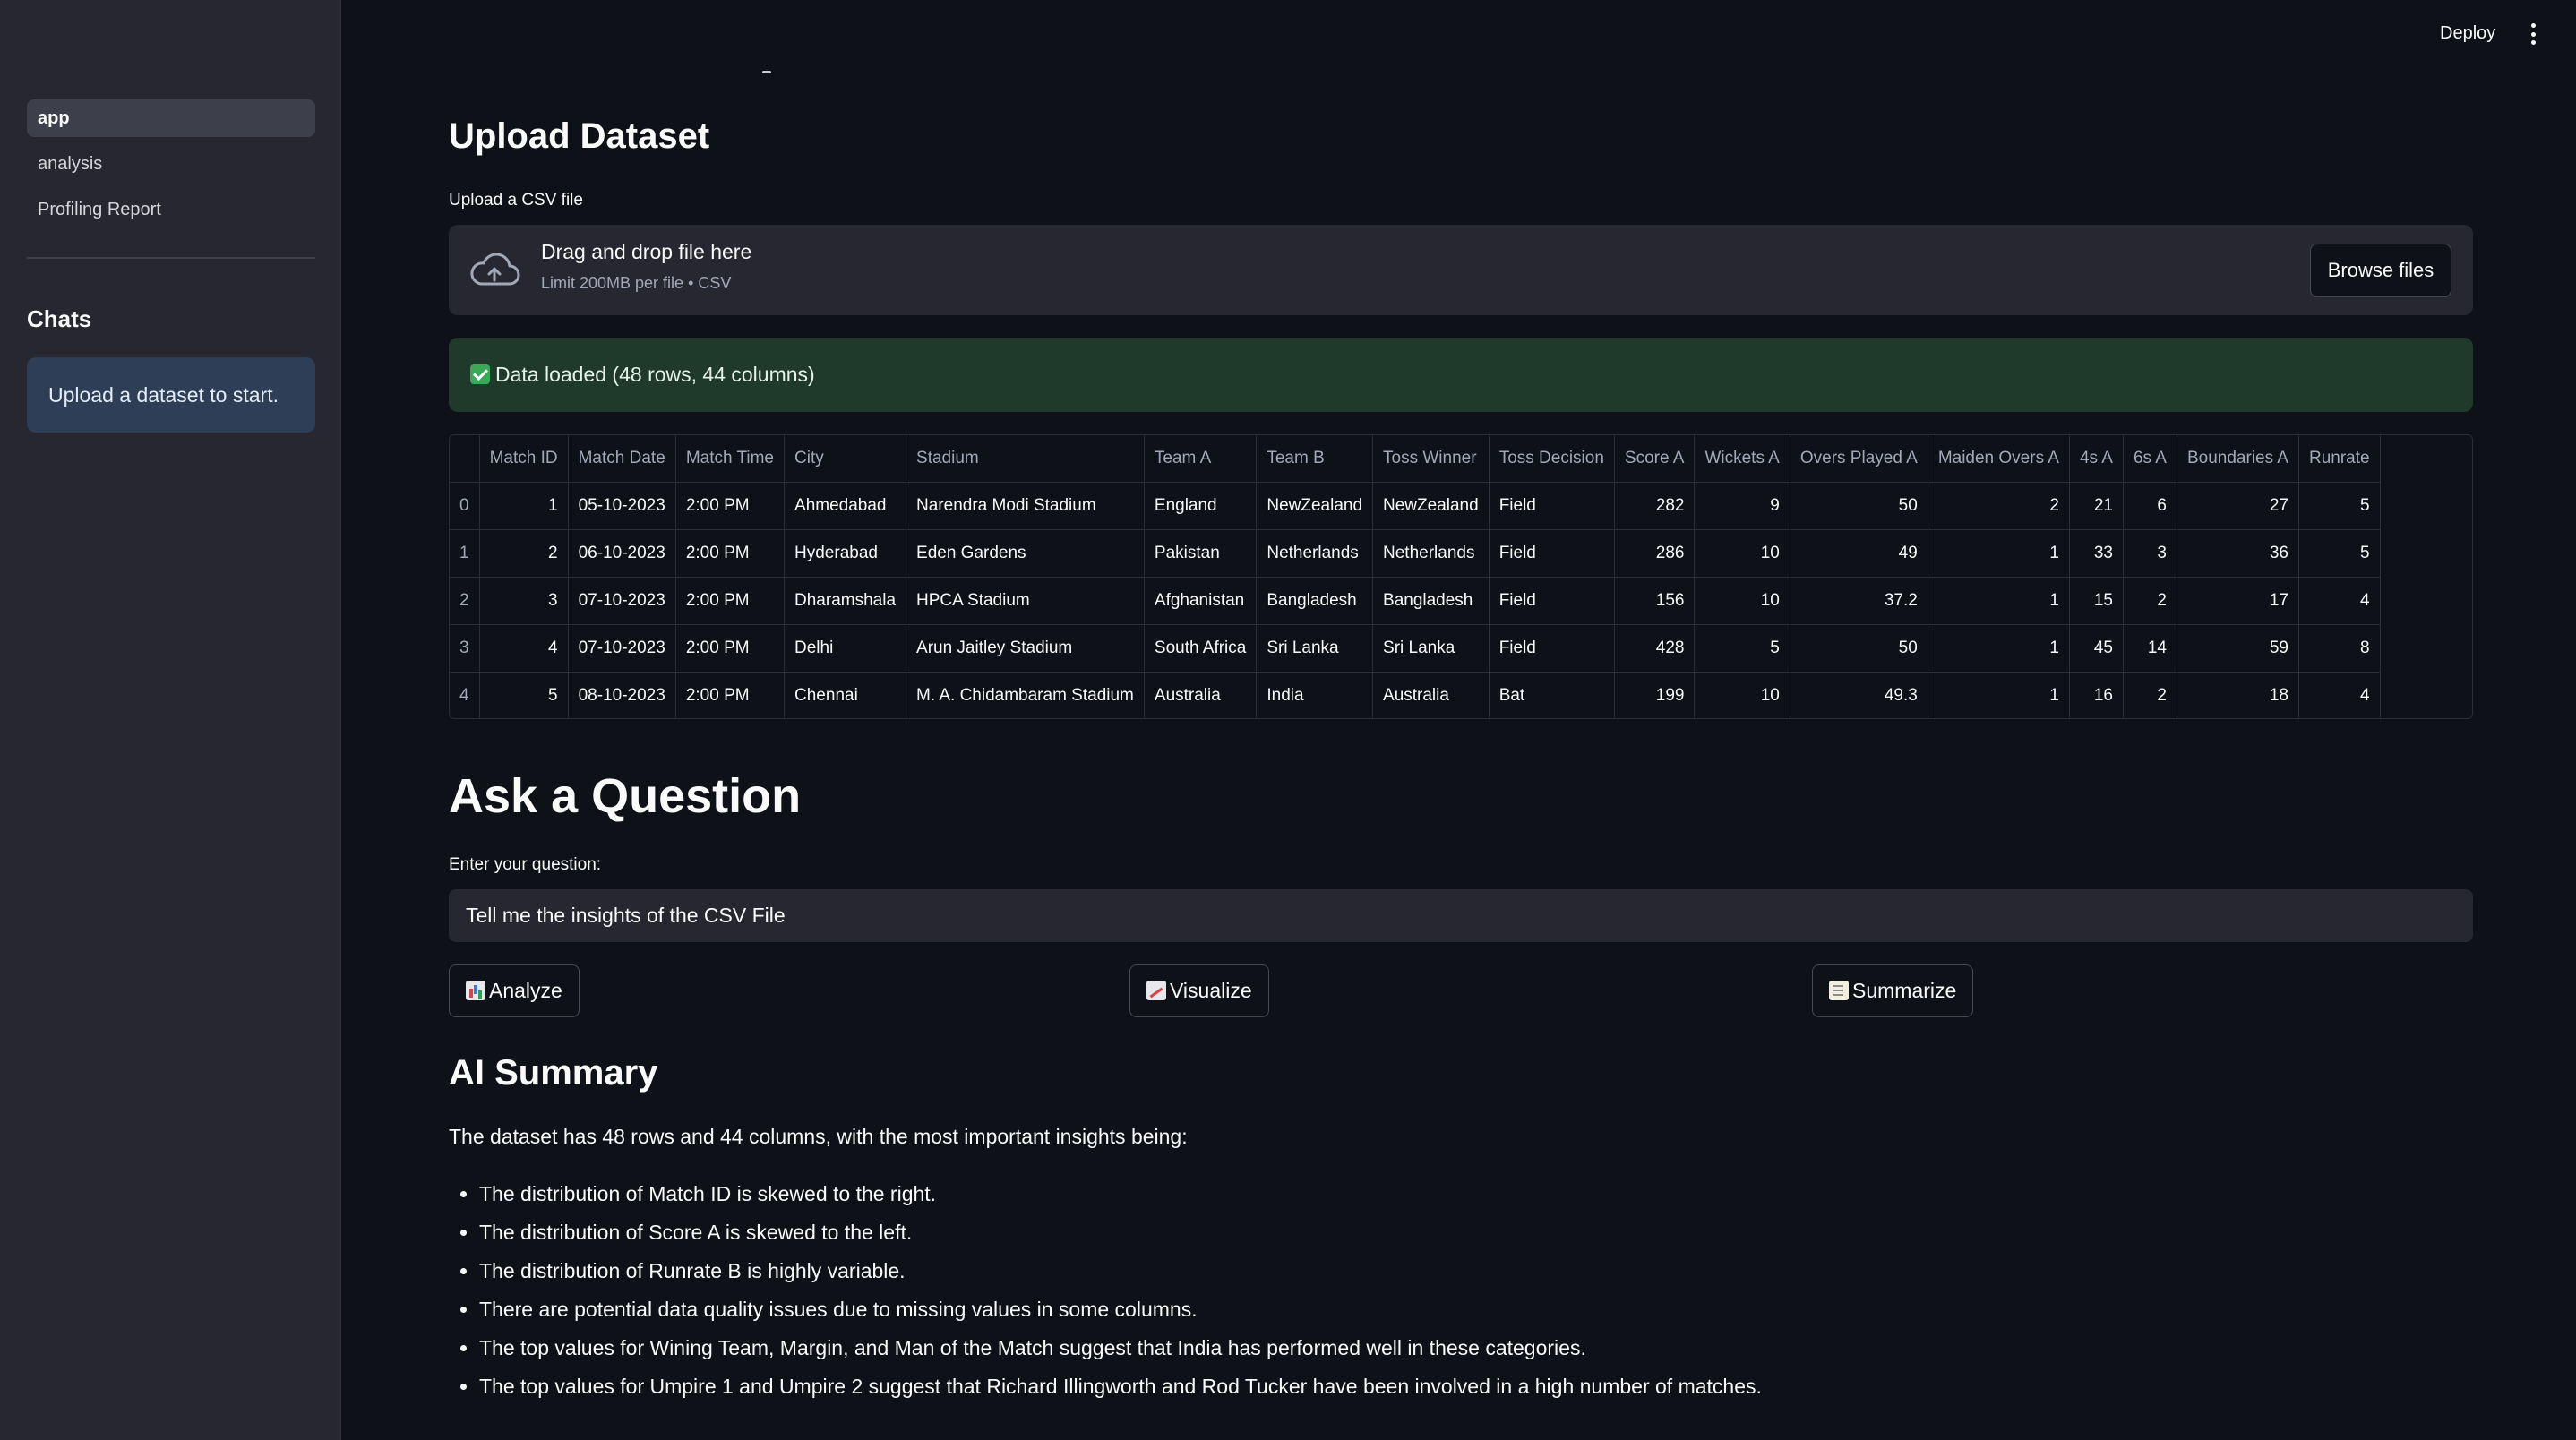 The height and width of the screenshot is (1440, 2576). What do you see at coordinates (465, 601) in the screenshot?
I see `row-index: 2` at bounding box center [465, 601].